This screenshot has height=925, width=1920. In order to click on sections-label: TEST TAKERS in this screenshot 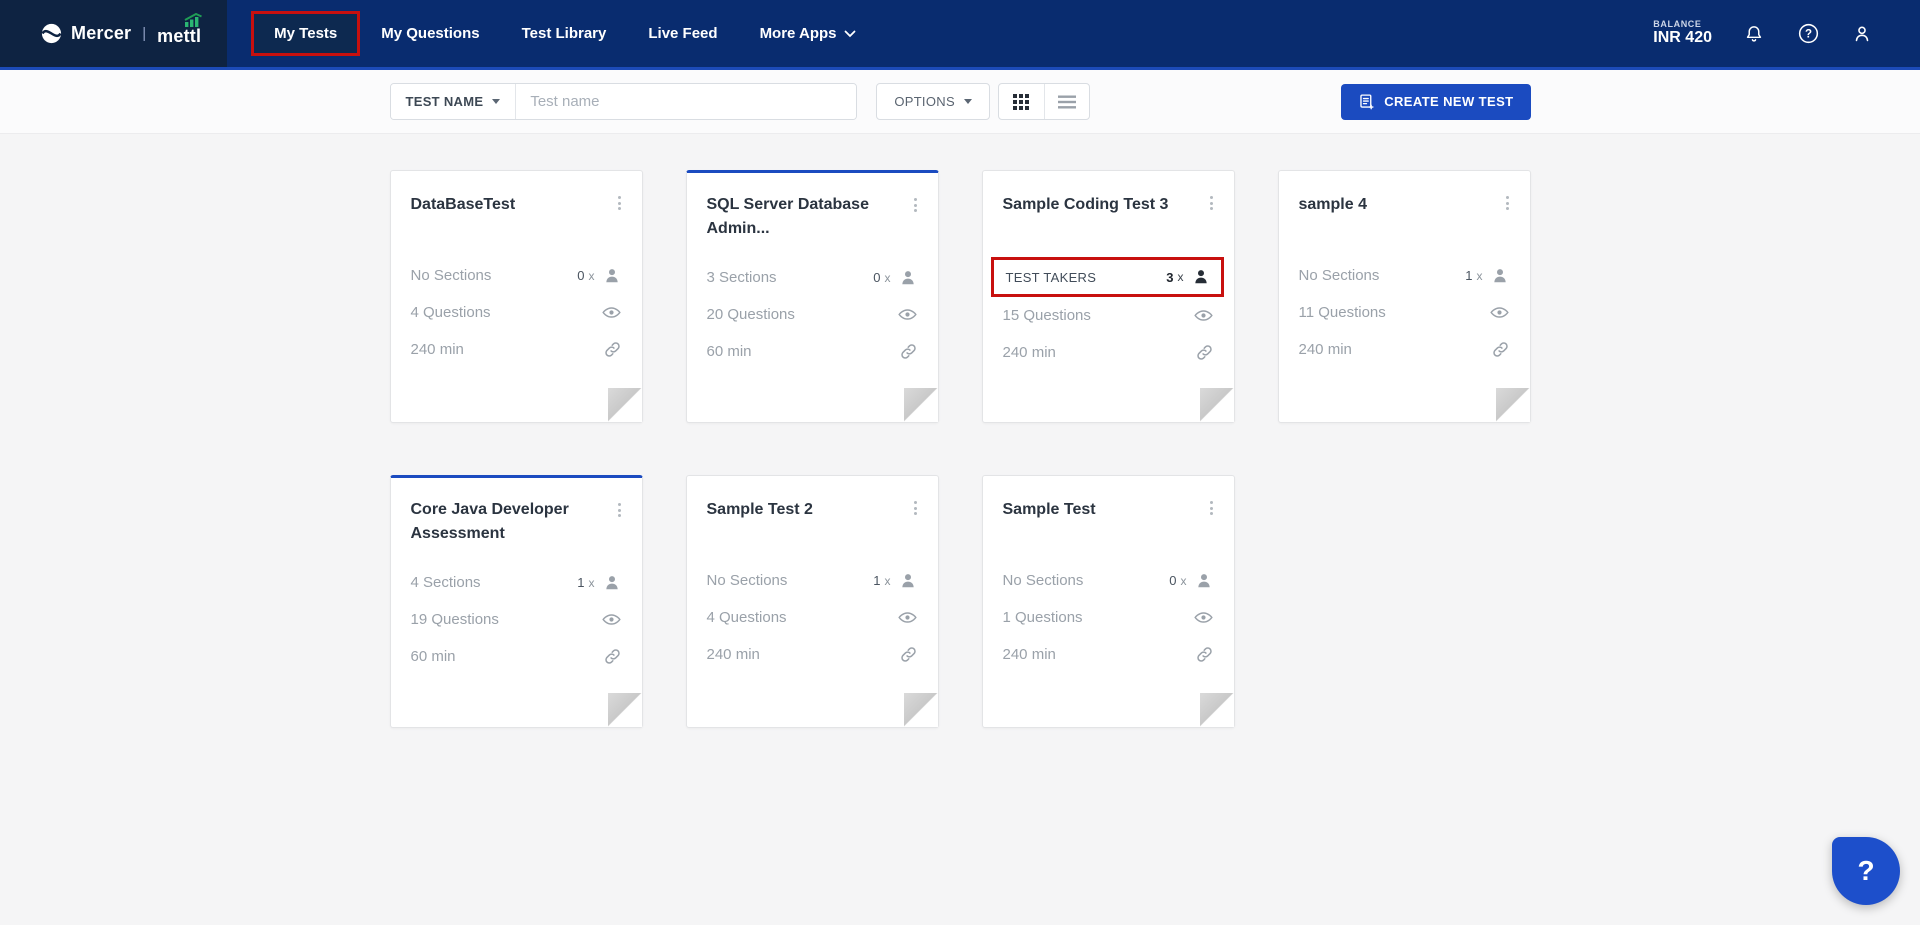, I will do `click(1051, 277)`.